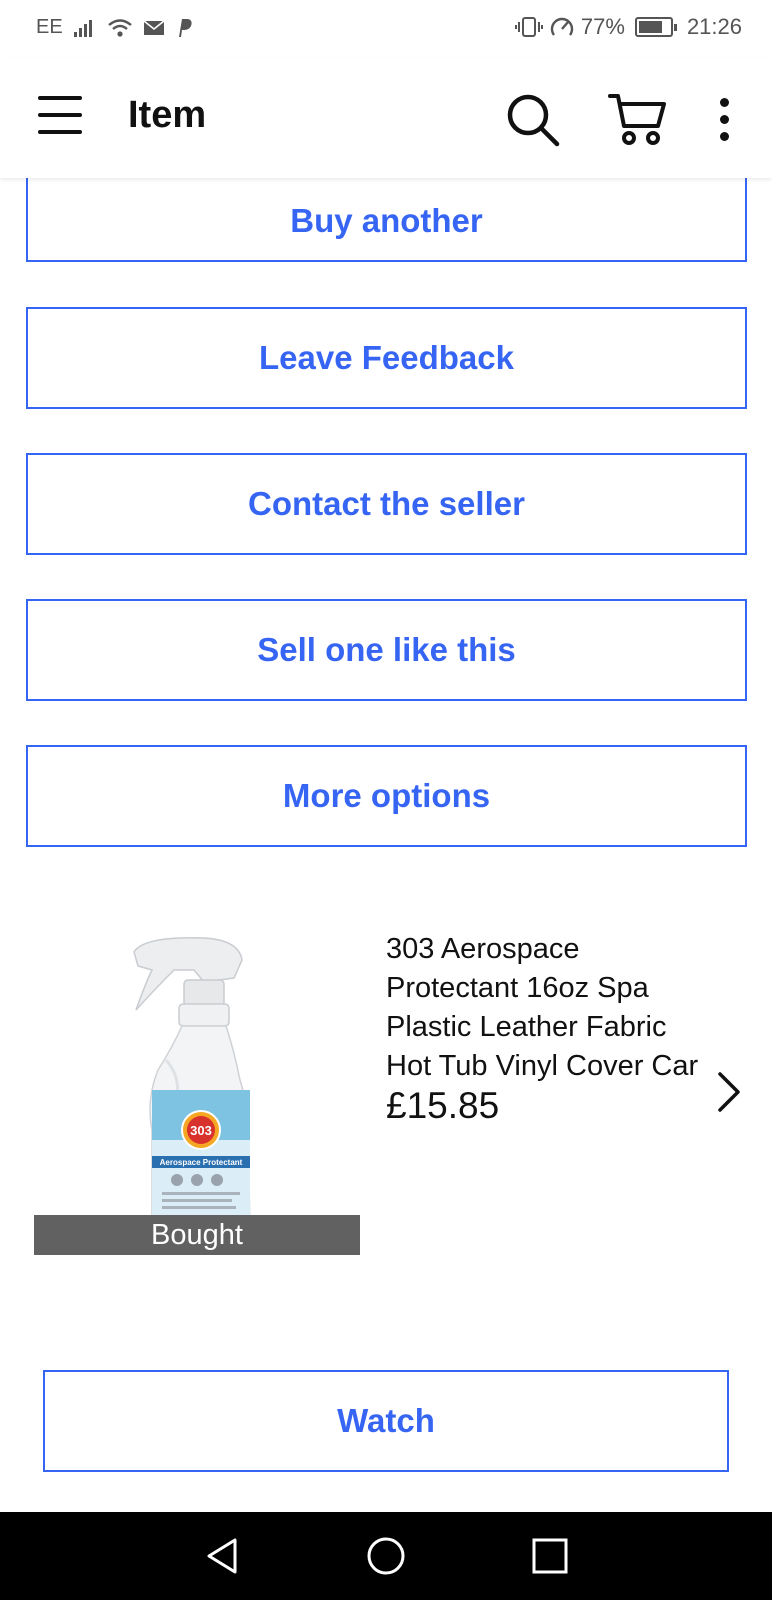  I want to click on contact-seller-button: Contact the seller, so click(386, 504).